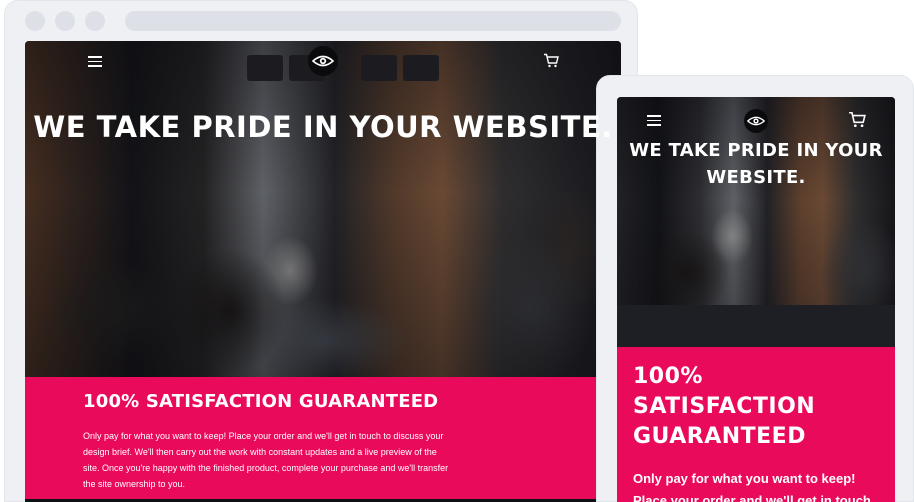 The width and height of the screenshot is (914, 502). I want to click on dark-band, so click(756, 326).